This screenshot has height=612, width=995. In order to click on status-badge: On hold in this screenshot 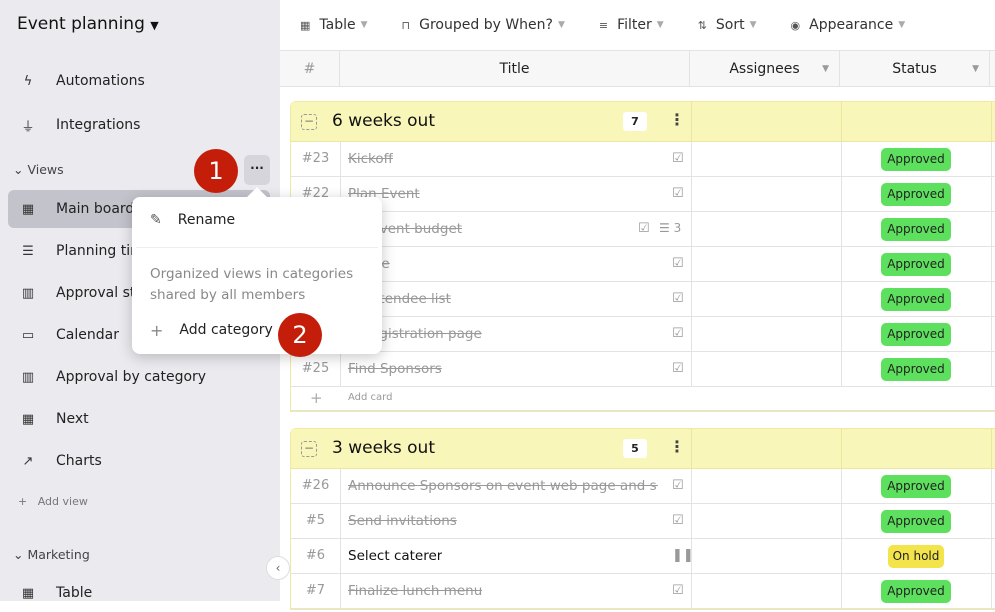, I will do `click(916, 556)`.